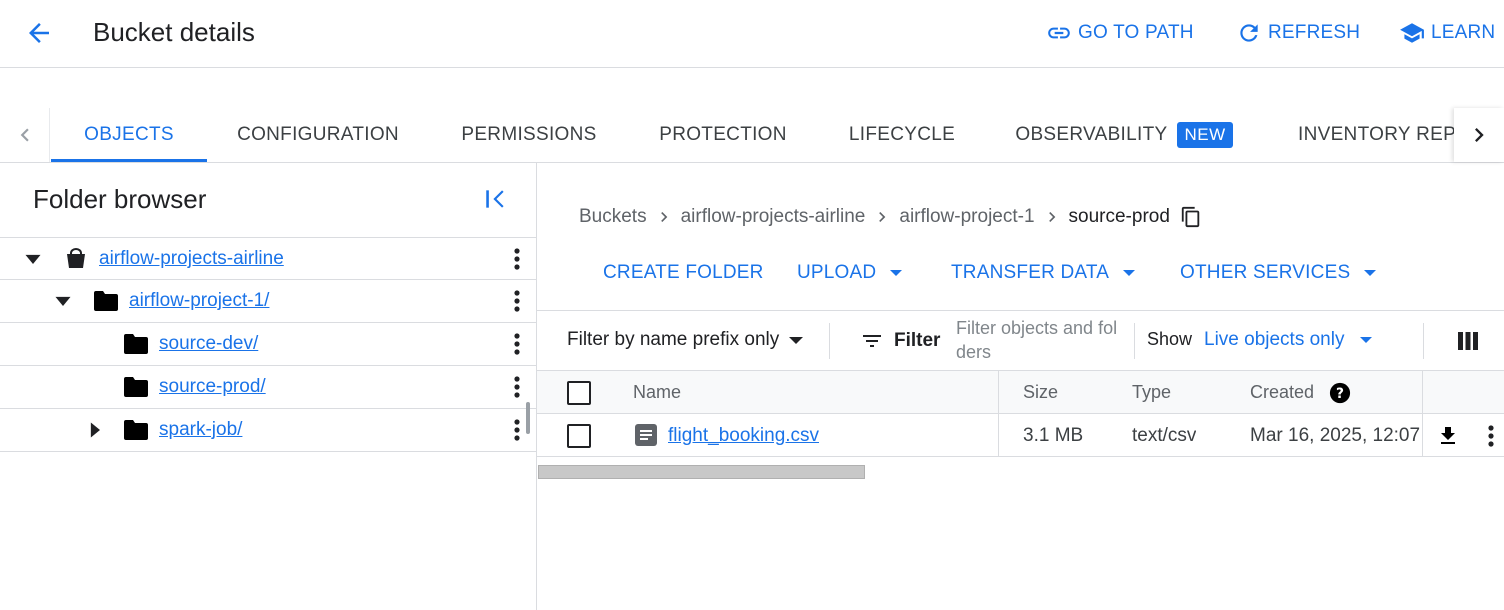 The height and width of the screenshot is (610, 1504). Describe the element at coordinates (657, 392) in the screenshot. I see `column-header-name: Name` at that location.